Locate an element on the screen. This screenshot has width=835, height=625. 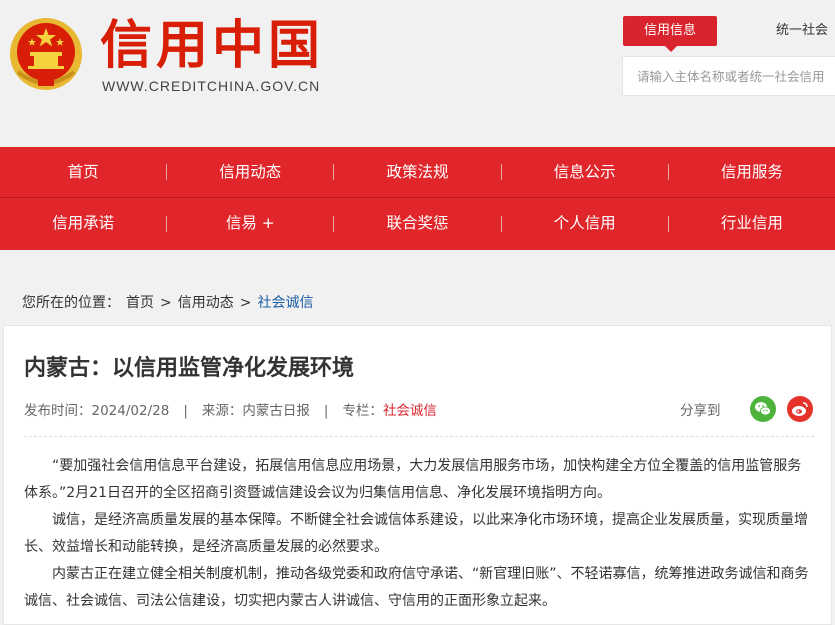
nav-item-home: 首页 is located at coordinates (83, 172).